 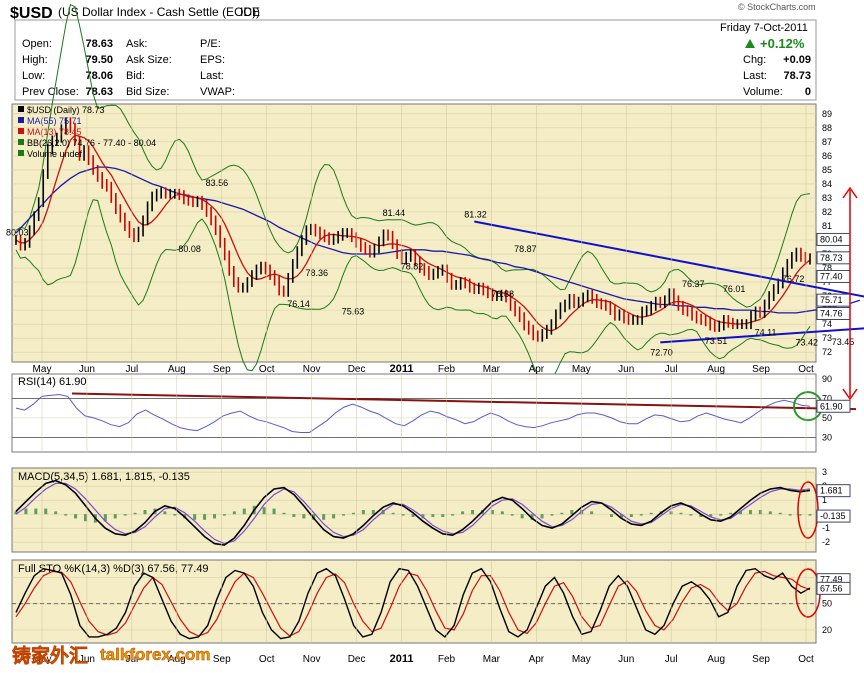 I want to click on price-tag-label: 77.40, so click(x=831, y=276).